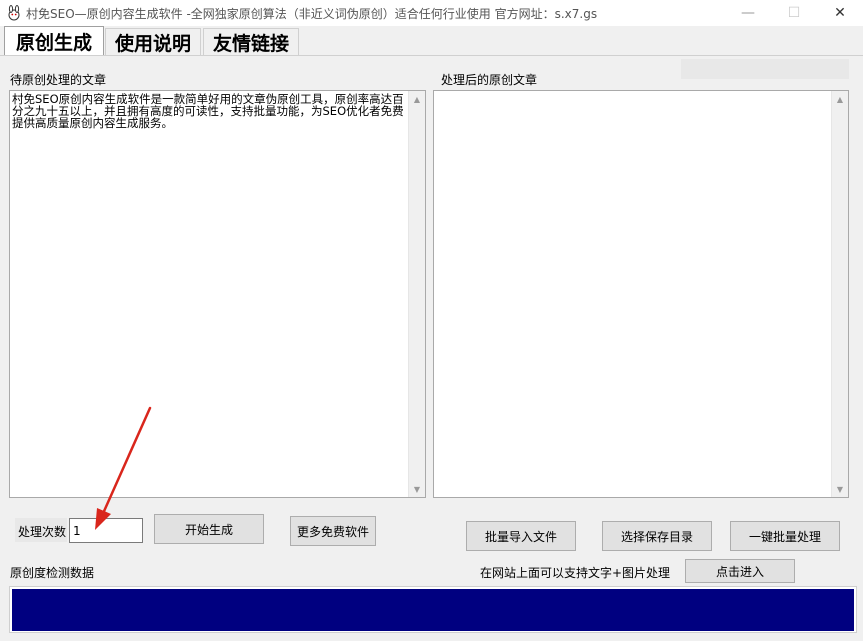 This screenshot has height=641, width=863. What do you see at coordinates (431, 55) in the screenshot?
I see `tab-panel-divider` at bounding box center [431, 55].